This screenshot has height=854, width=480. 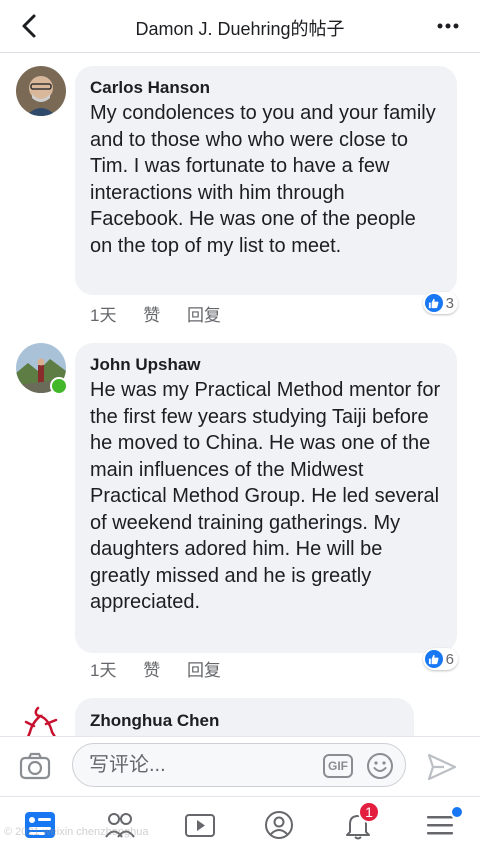 I want to click on bottom-tab-bar: 1, so click(x=240, y=825).